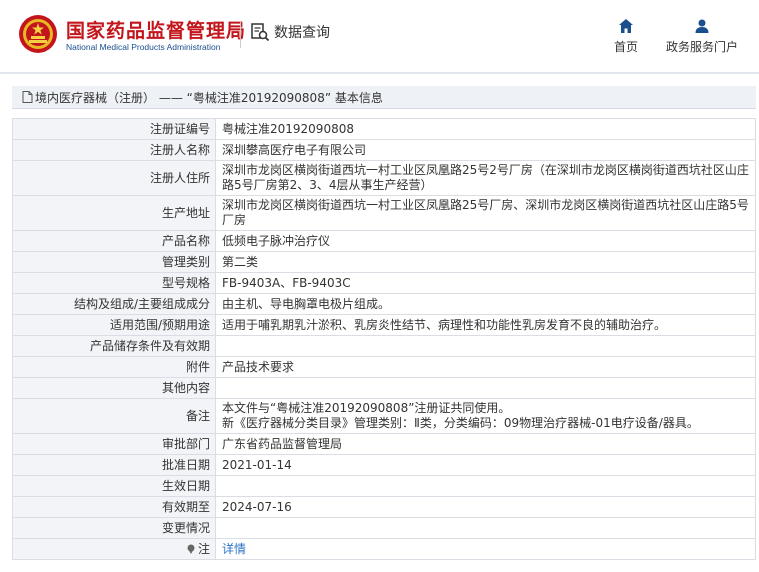 The height and width of the screenshot is (572, 759). I want to click on field-value: 2021-01-14, so click(485, 465).